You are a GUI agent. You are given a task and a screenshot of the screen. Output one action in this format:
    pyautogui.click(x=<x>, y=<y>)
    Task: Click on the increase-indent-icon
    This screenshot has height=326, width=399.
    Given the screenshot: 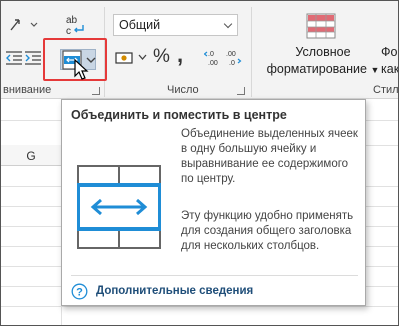 What is the action you would take?
    pyautogui.click(x=33, y=58)
    